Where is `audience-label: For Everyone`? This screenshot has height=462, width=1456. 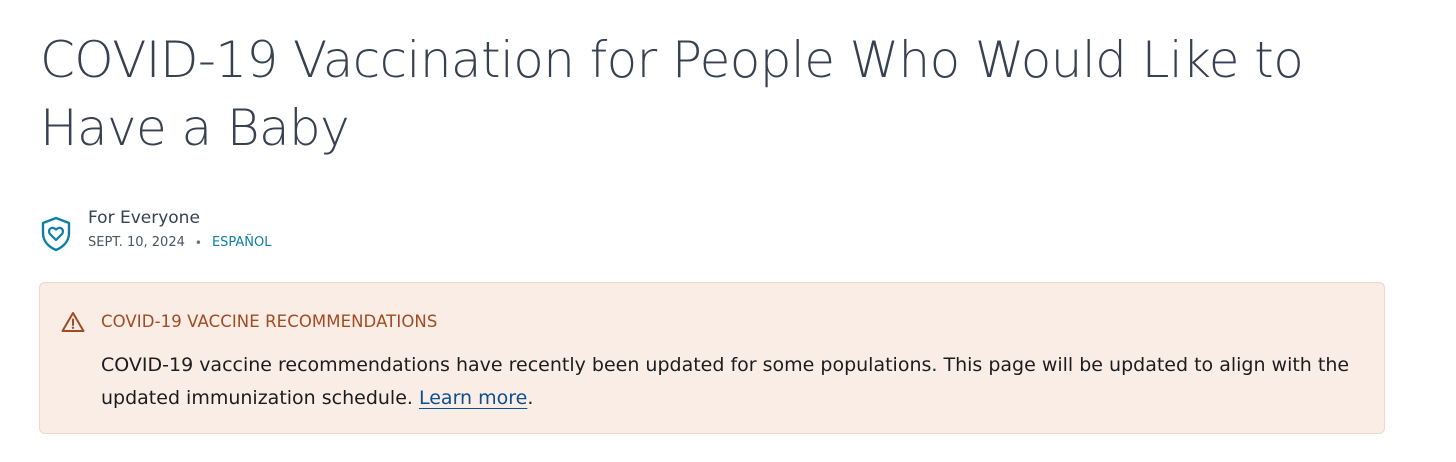
audience-label: For Everyone is located at coordinates (144, 218).